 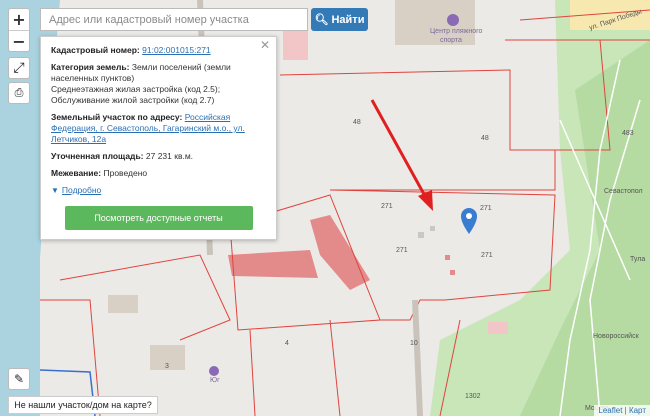 What do you see at coordinates (321, 20) in the screenshot?
I see `search-icon: 🔍︎` at bounding box center [321, 20].